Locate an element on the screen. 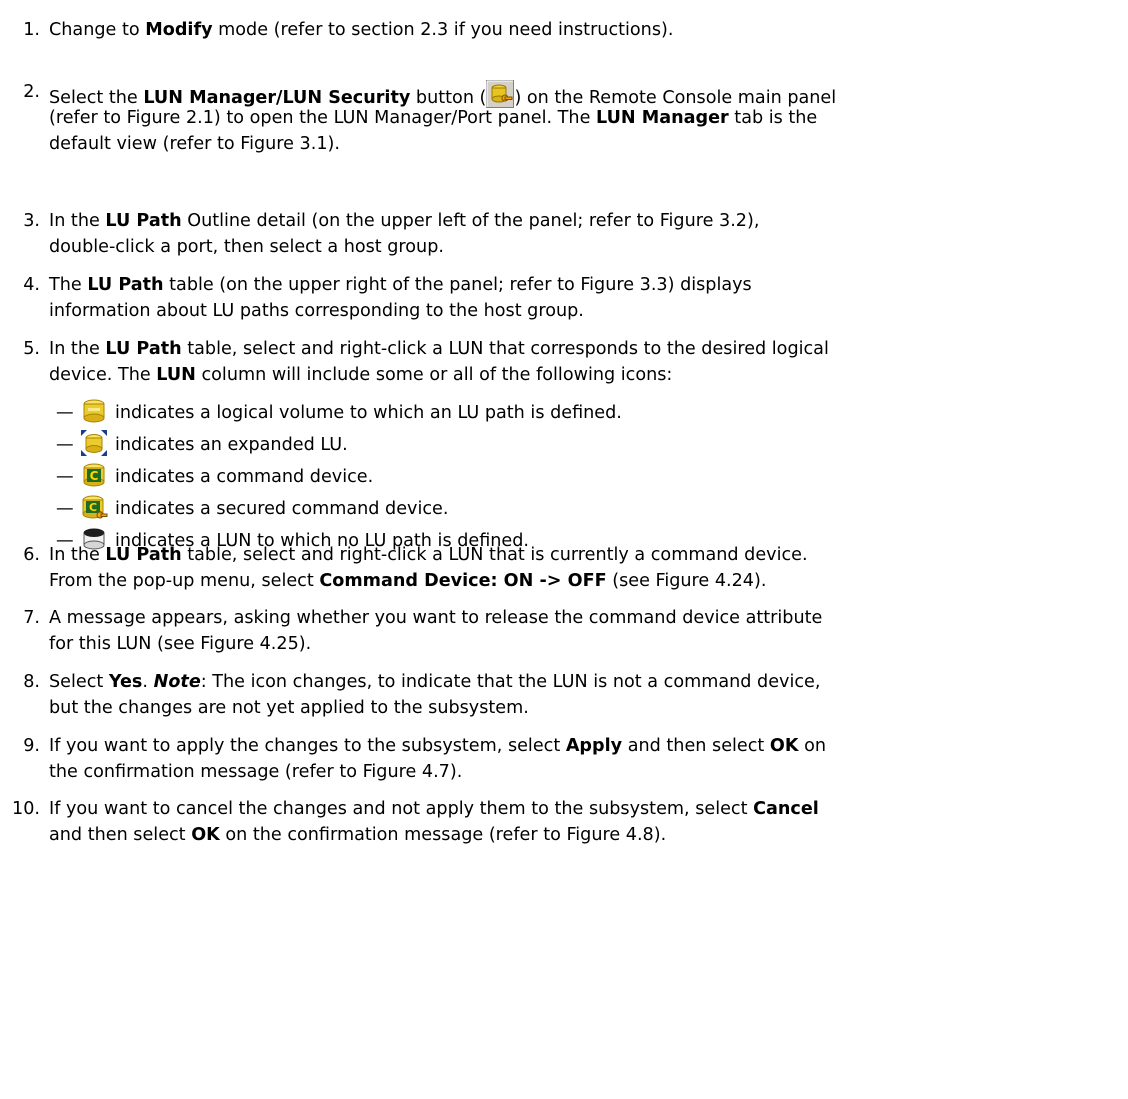 The height and width of the screenshot is (1099, 1128). step-number: 3. is located at coordinates (31, 221).